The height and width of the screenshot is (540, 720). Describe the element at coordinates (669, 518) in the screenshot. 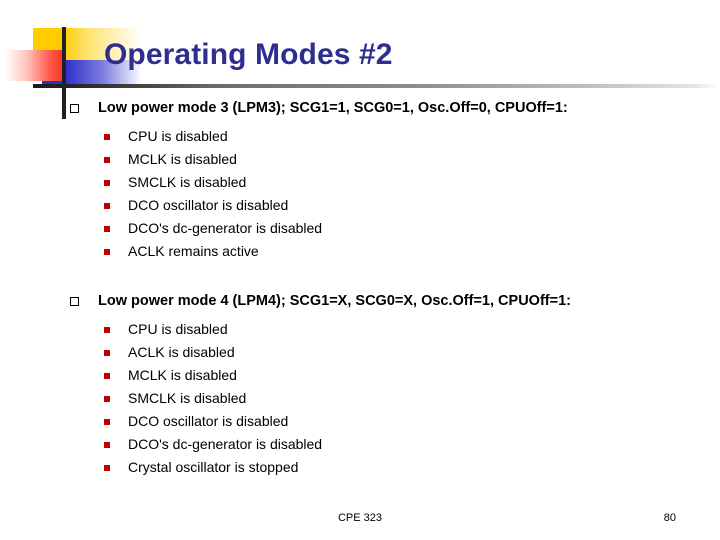

I see `footer-page-number: 80` at that location.